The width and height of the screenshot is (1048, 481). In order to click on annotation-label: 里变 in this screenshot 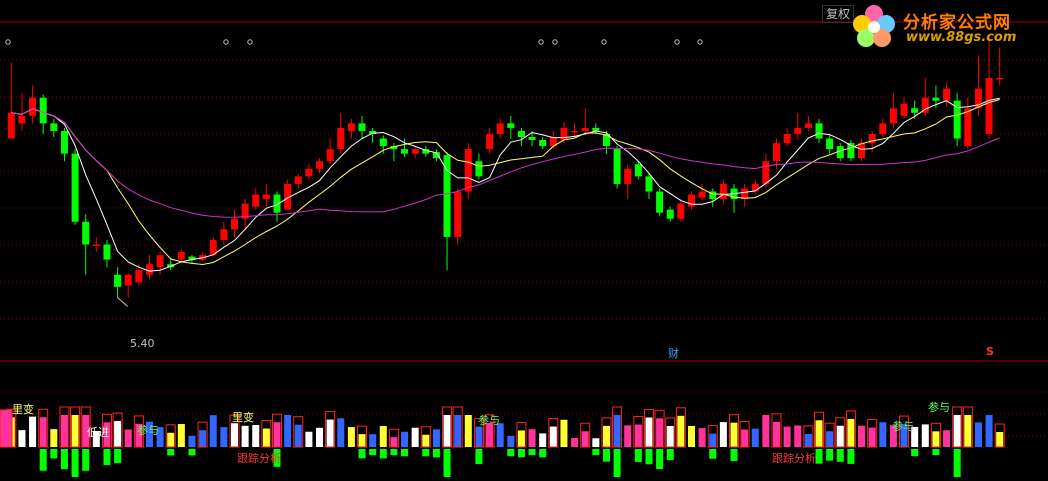, I will do `click(23, 409)`.